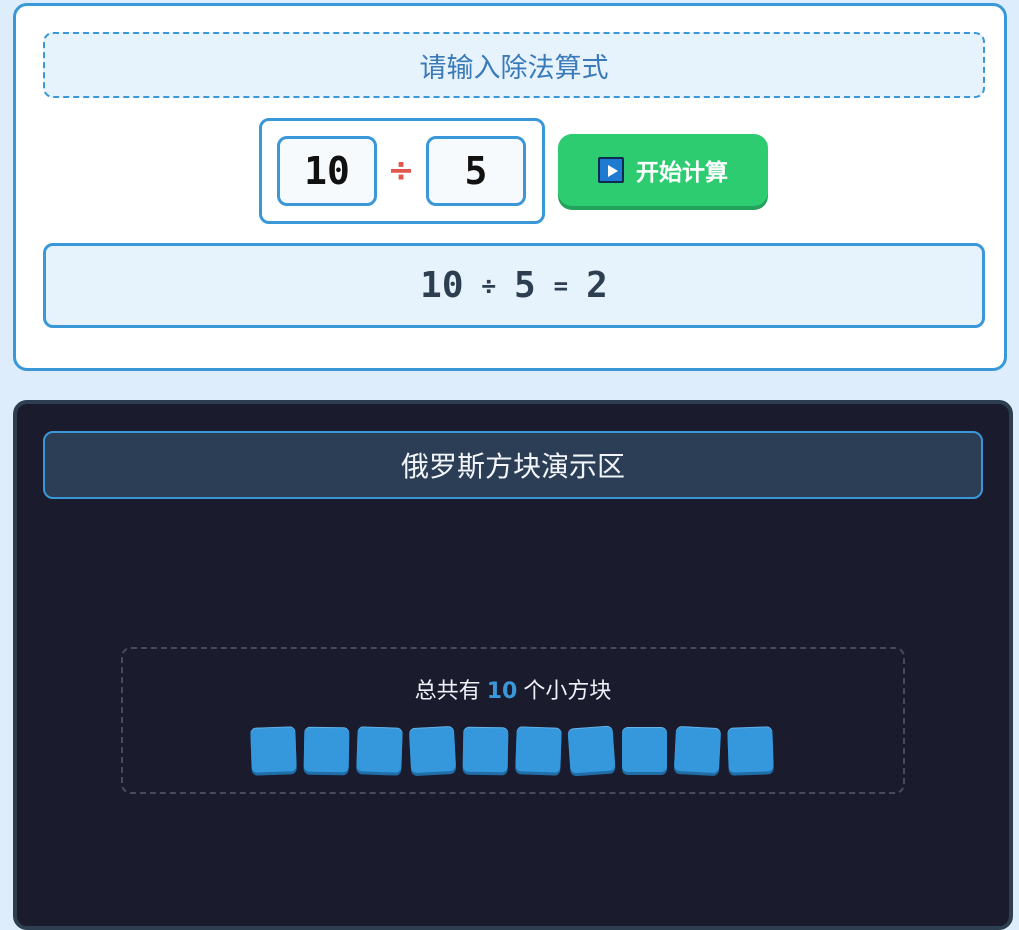 The width and height of the screenshot is (1019, 930). I want to click on count-value: 10, so click(502, 691).